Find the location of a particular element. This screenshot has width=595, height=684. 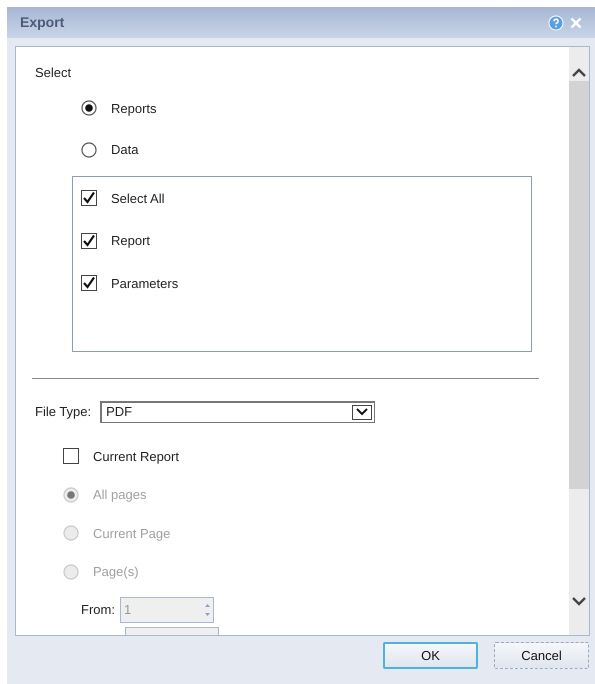

file-type-dropdown: PDF is located at coordinates (238, 411).